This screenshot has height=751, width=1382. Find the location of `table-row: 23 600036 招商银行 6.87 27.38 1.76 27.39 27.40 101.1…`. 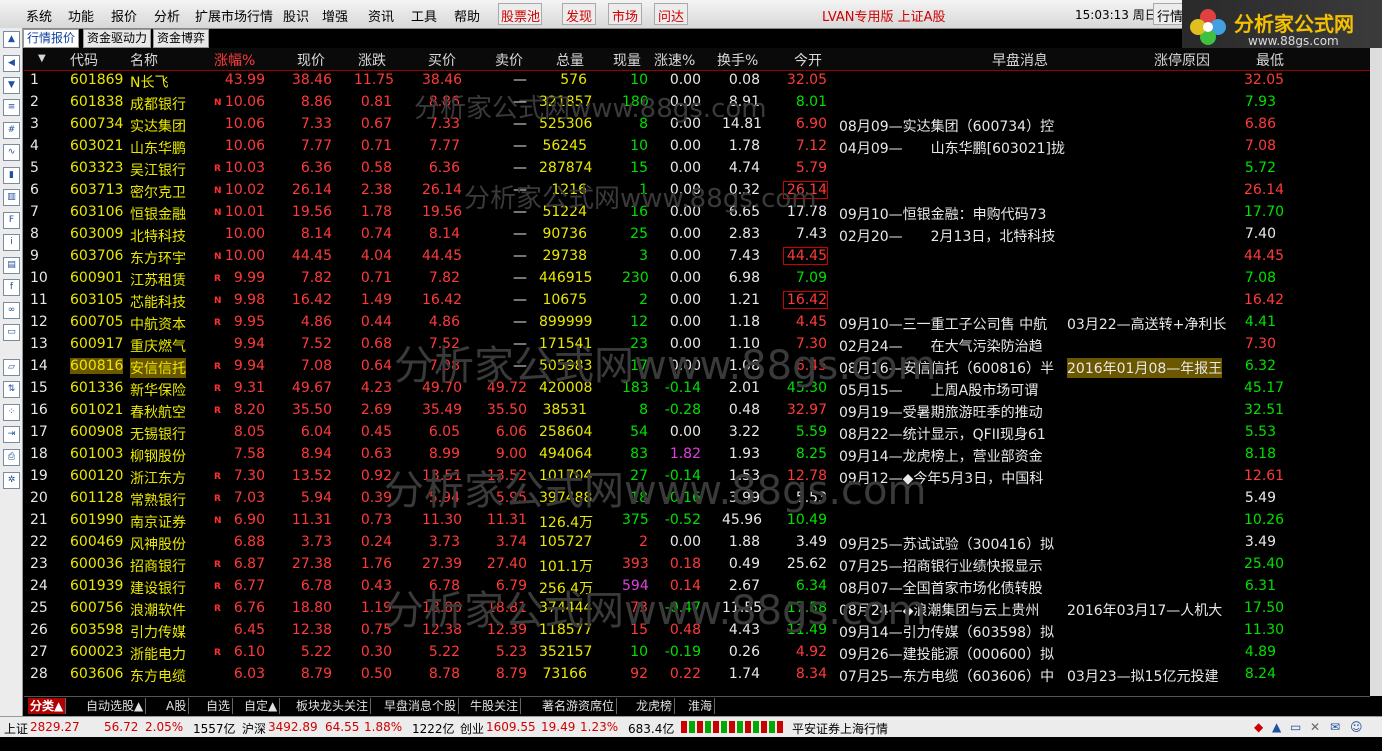

table-row: 23 600036 招商银行 6.87 27.38 1.76 27.39 27.40 101.1… is located at coordinates (697, 565).